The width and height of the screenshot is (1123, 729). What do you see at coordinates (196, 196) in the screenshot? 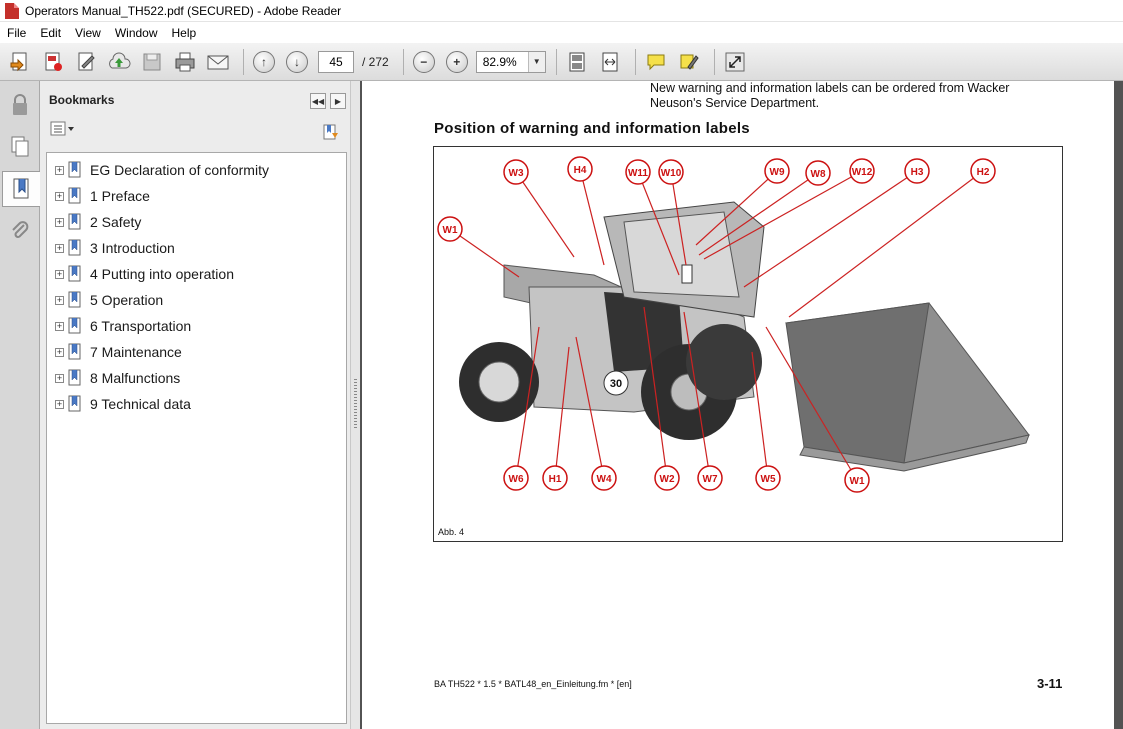
I see `bookmark-item: + 1 Preface` at bounding box center [196, 196].